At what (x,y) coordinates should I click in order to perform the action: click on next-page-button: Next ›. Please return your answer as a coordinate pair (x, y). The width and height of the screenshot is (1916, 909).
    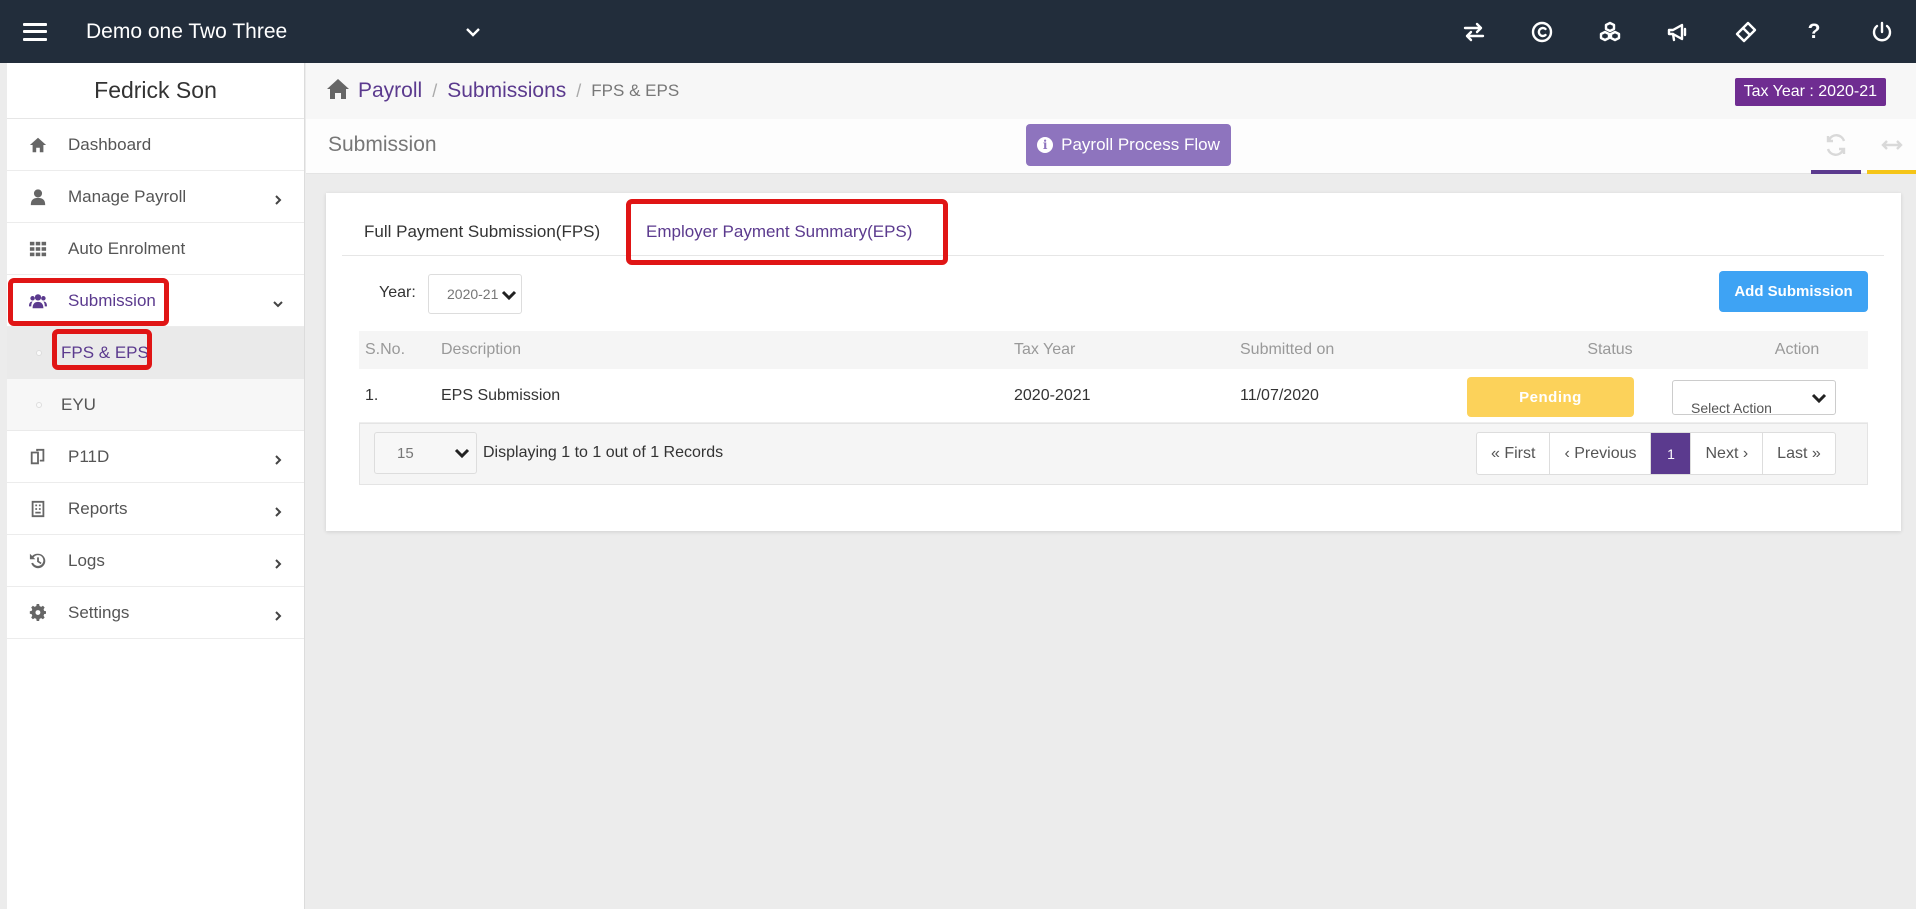
    Looking at the image, I should click on (1727, 453).